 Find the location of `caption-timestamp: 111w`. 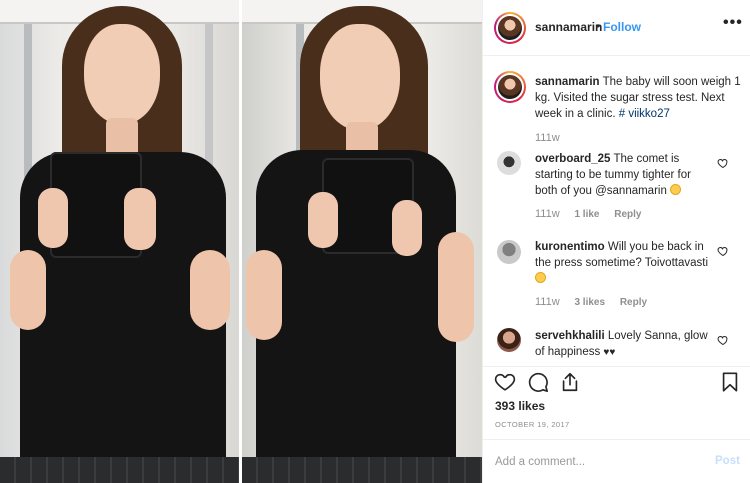

caption-timestamp: 111w is located at coordinates (547, 138).